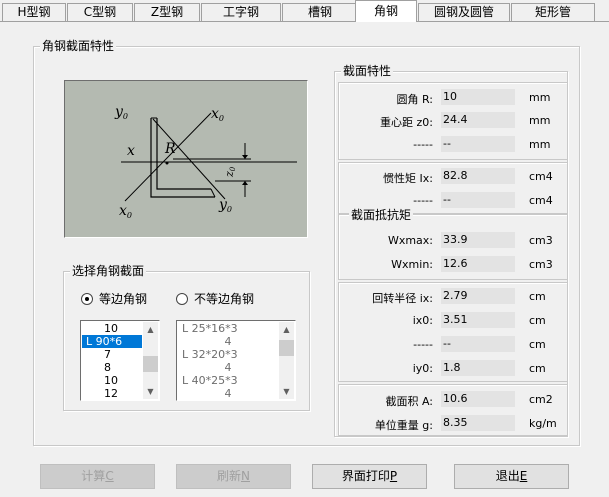 This screenshot has height=497, width=609. I want to click on prop-row-Wxmin: Wxmin: 12.6 cm3, so click(454, 264).